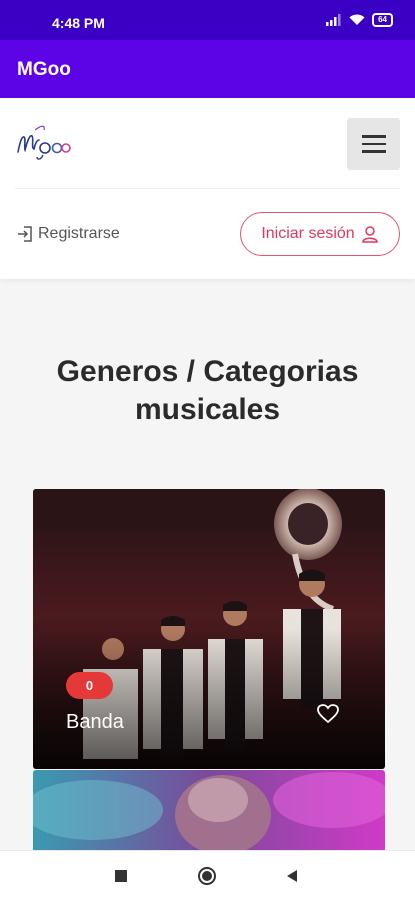 This screenshot has width=415, height=900. Describe the element at coordinates (328, 714) in the screenshot. I see `heart-icon` at that location.